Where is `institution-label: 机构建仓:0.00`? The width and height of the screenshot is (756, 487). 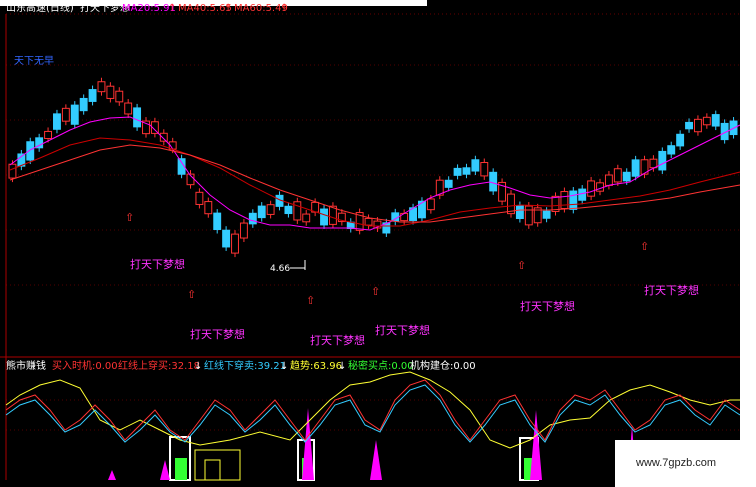 institution-label: 机构建仓:0.00 is located at coordinates (443, 366).